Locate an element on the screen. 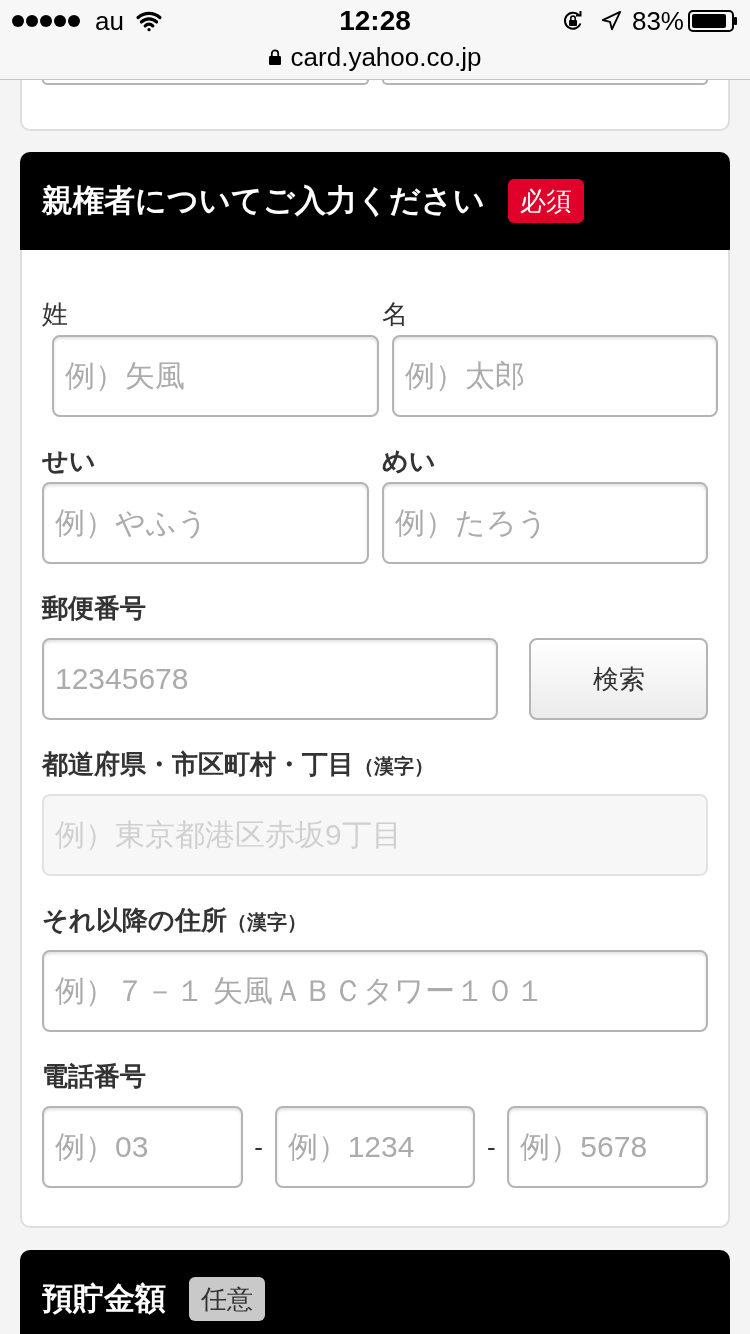 The width and height of the screenshot is (750, 1334). battery-percentage: 83% is located at coordinates (657, 21).